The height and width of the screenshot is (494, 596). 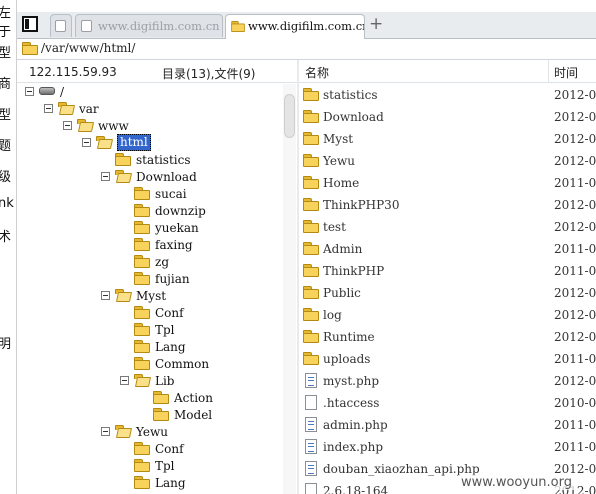 What do you see at coordinates (113, 126) in the screenshot?
I see `tree-node-label: www` at bounding box center [113, 126].